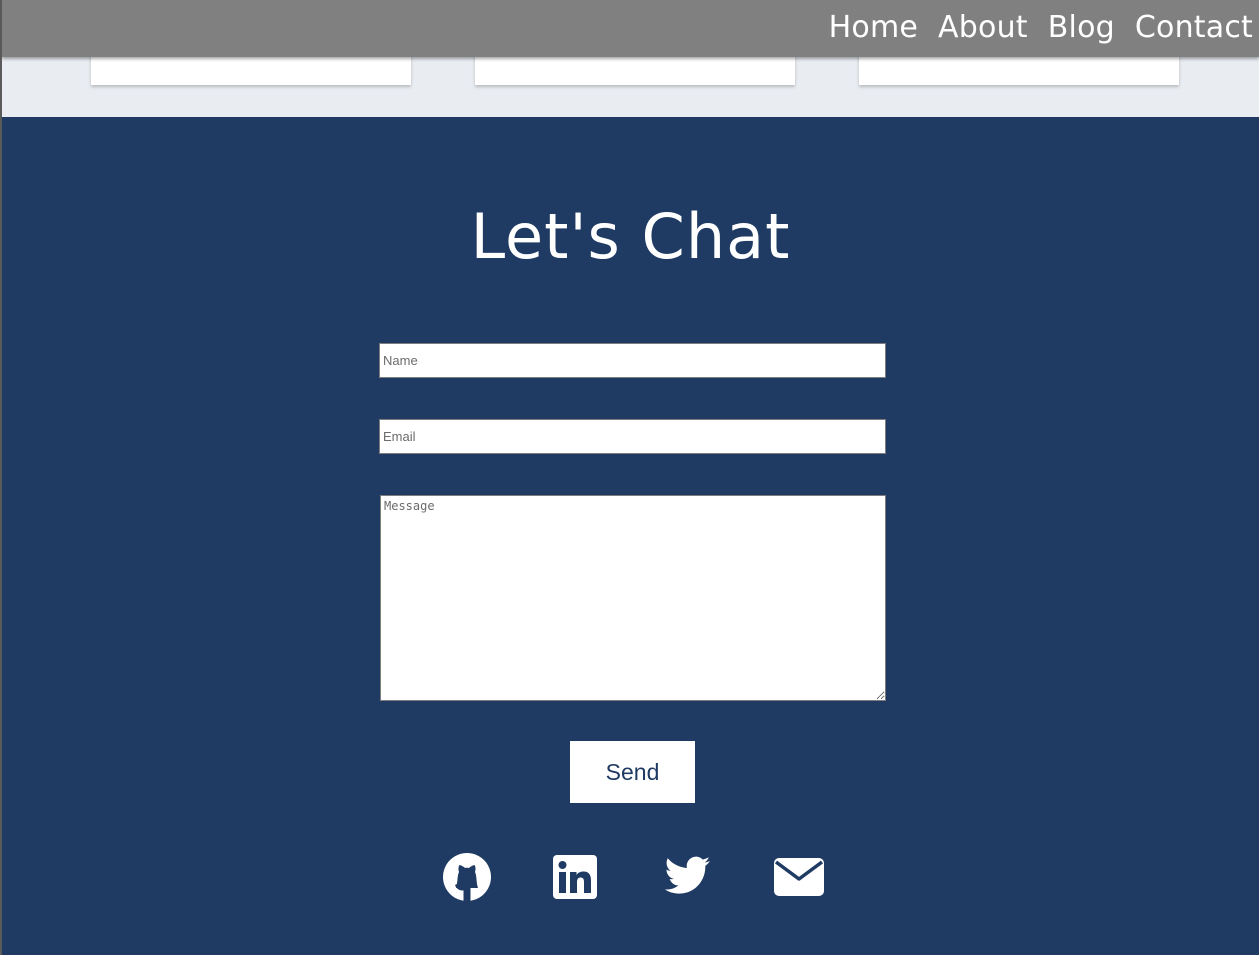 This screenshot has width=1259, height=955. Describe the element at coordinates (575, 877) in the screenshot. I see `linkedin-icon` at that location.